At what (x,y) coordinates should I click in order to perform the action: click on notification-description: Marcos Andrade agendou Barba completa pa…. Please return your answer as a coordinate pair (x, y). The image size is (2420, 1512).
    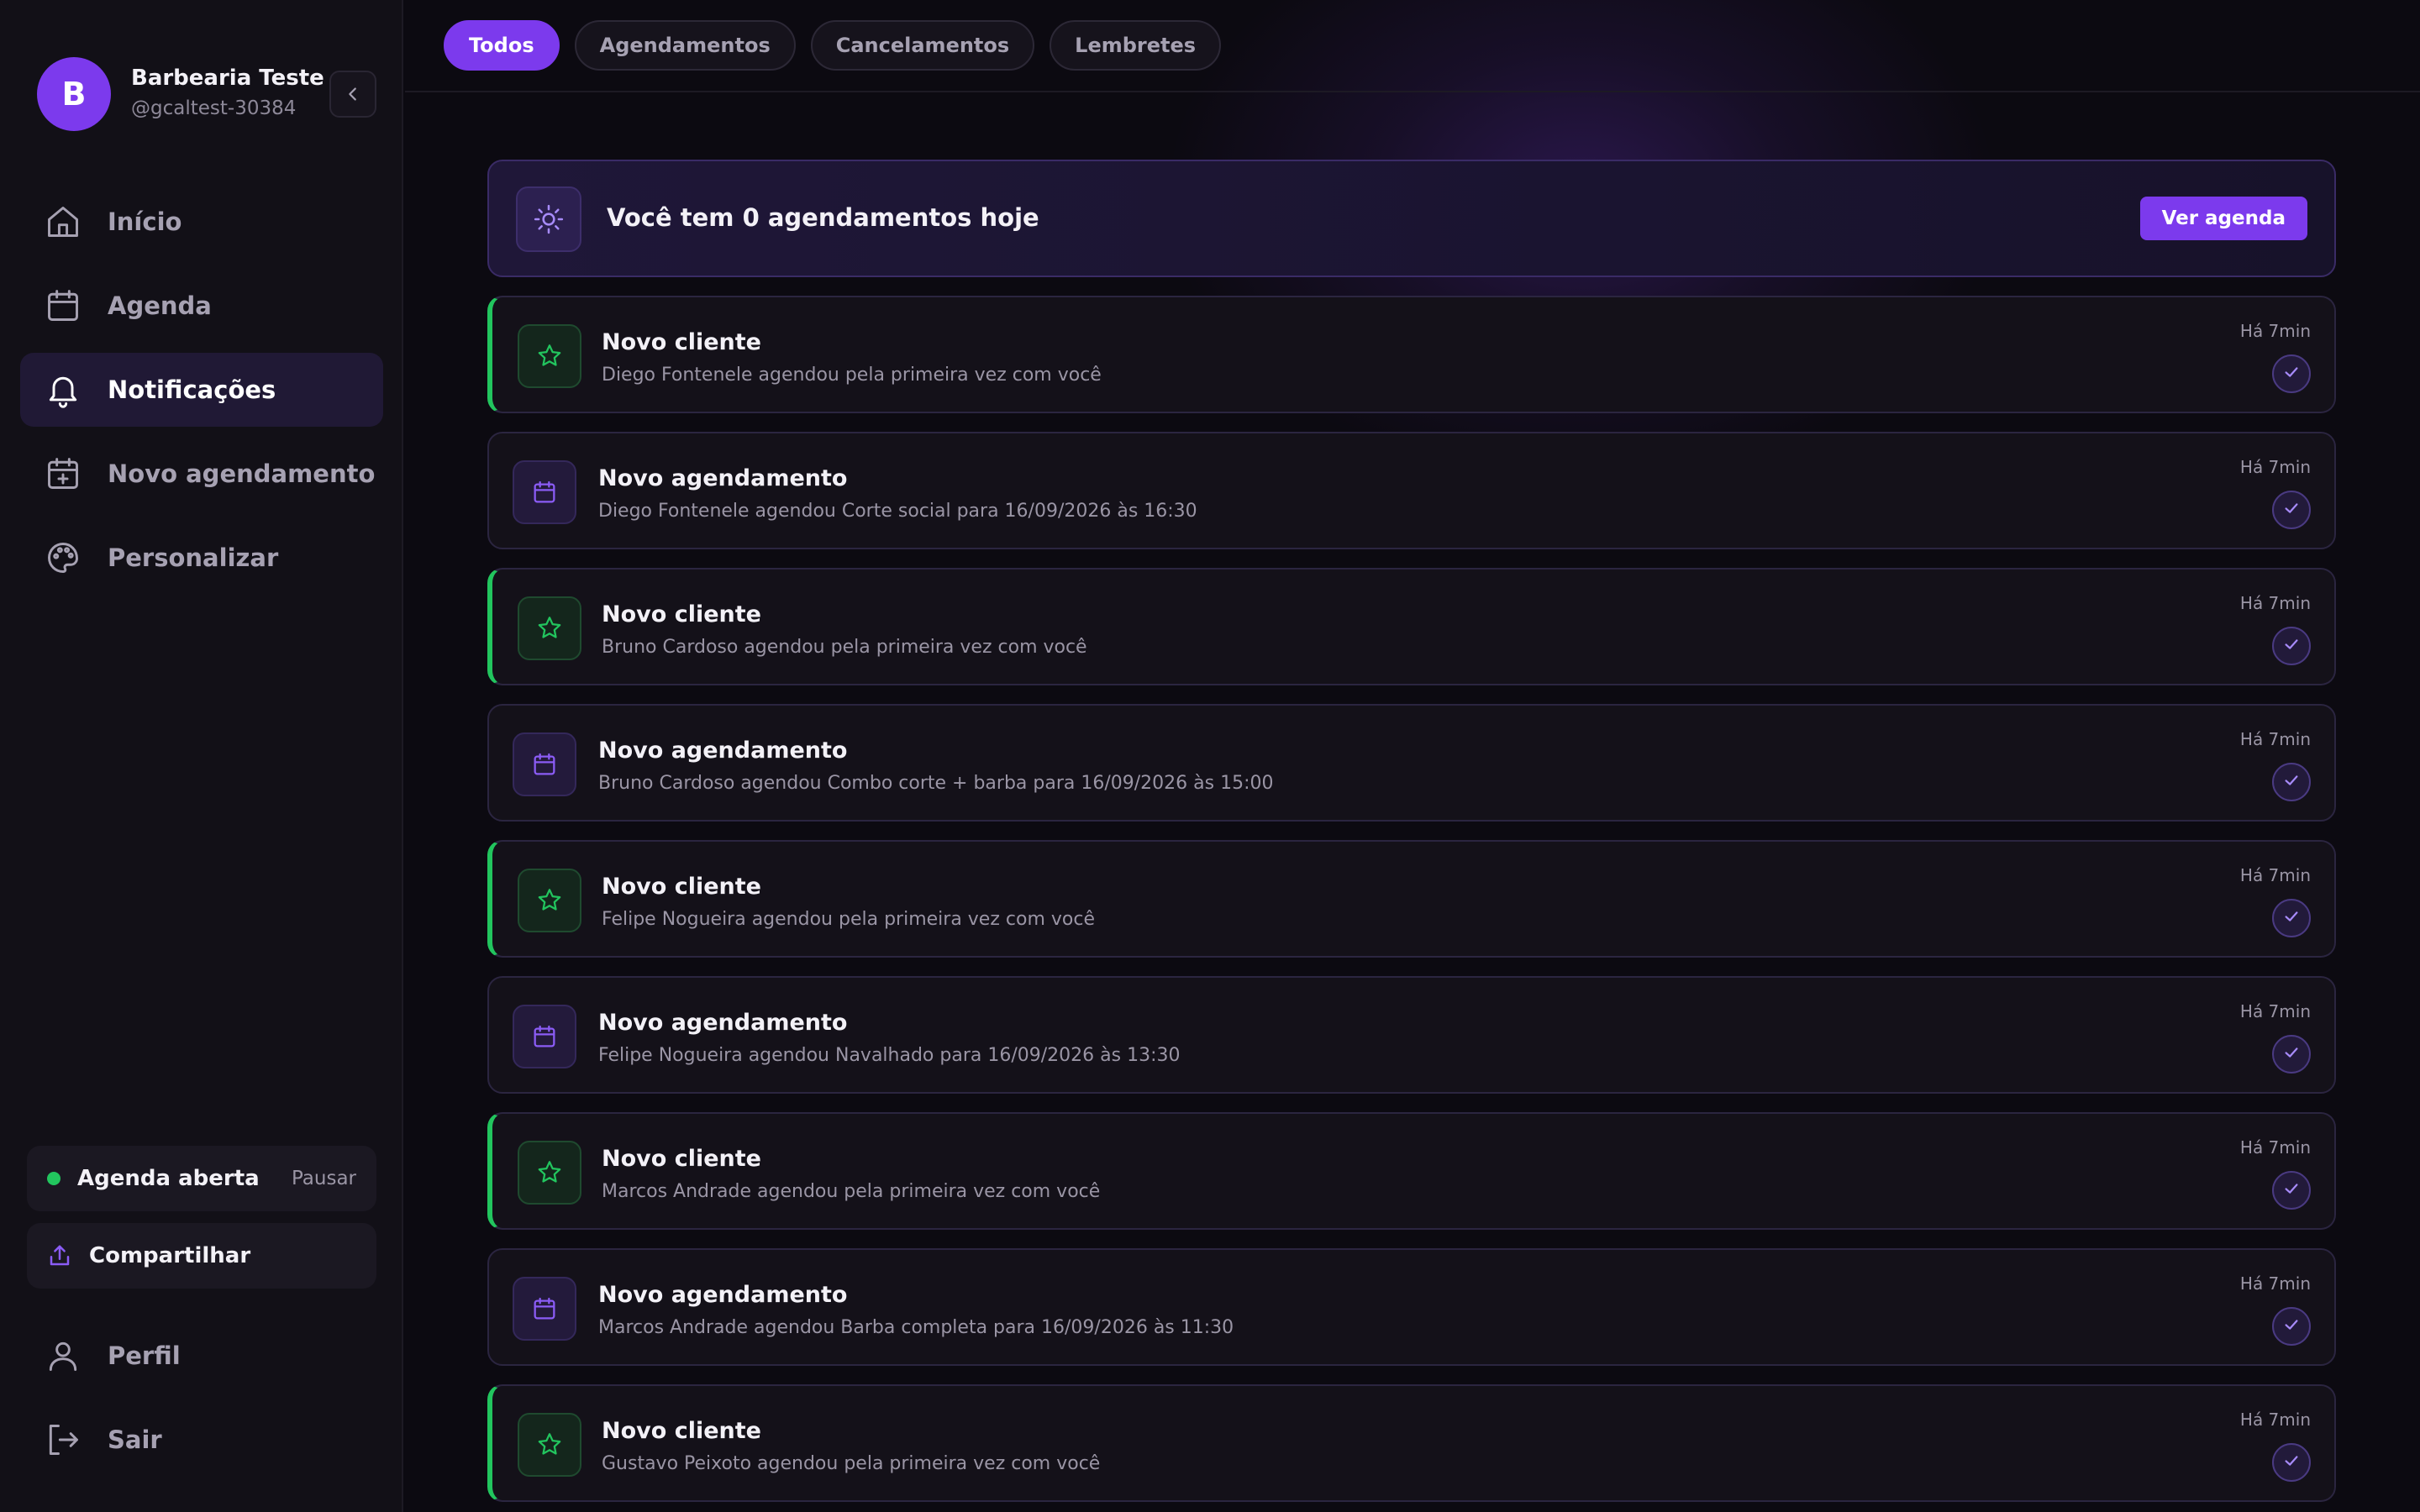
    Looking at the image, I should click on (916, 1327).